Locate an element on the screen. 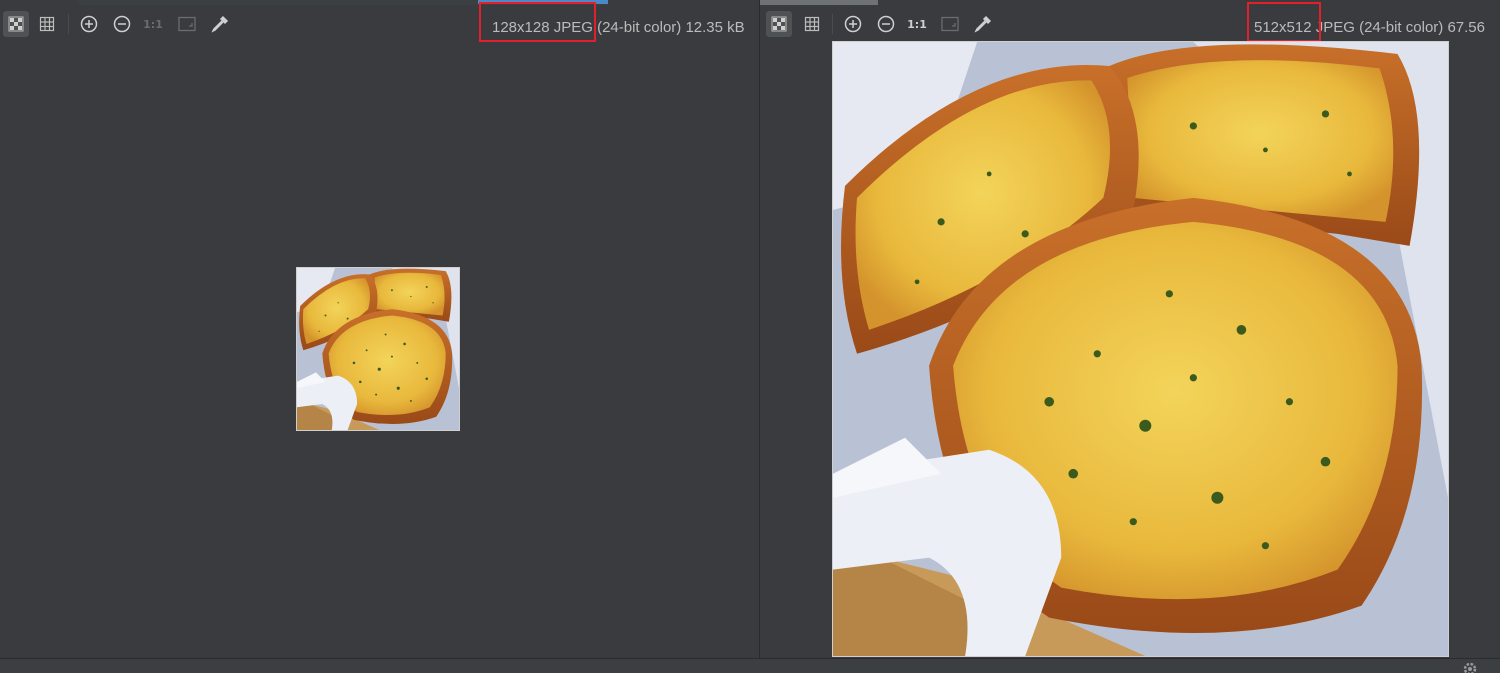 Image resolution: width=1500 pixels, height=673 pixels. status-bar is located at coordinates (750, 665).